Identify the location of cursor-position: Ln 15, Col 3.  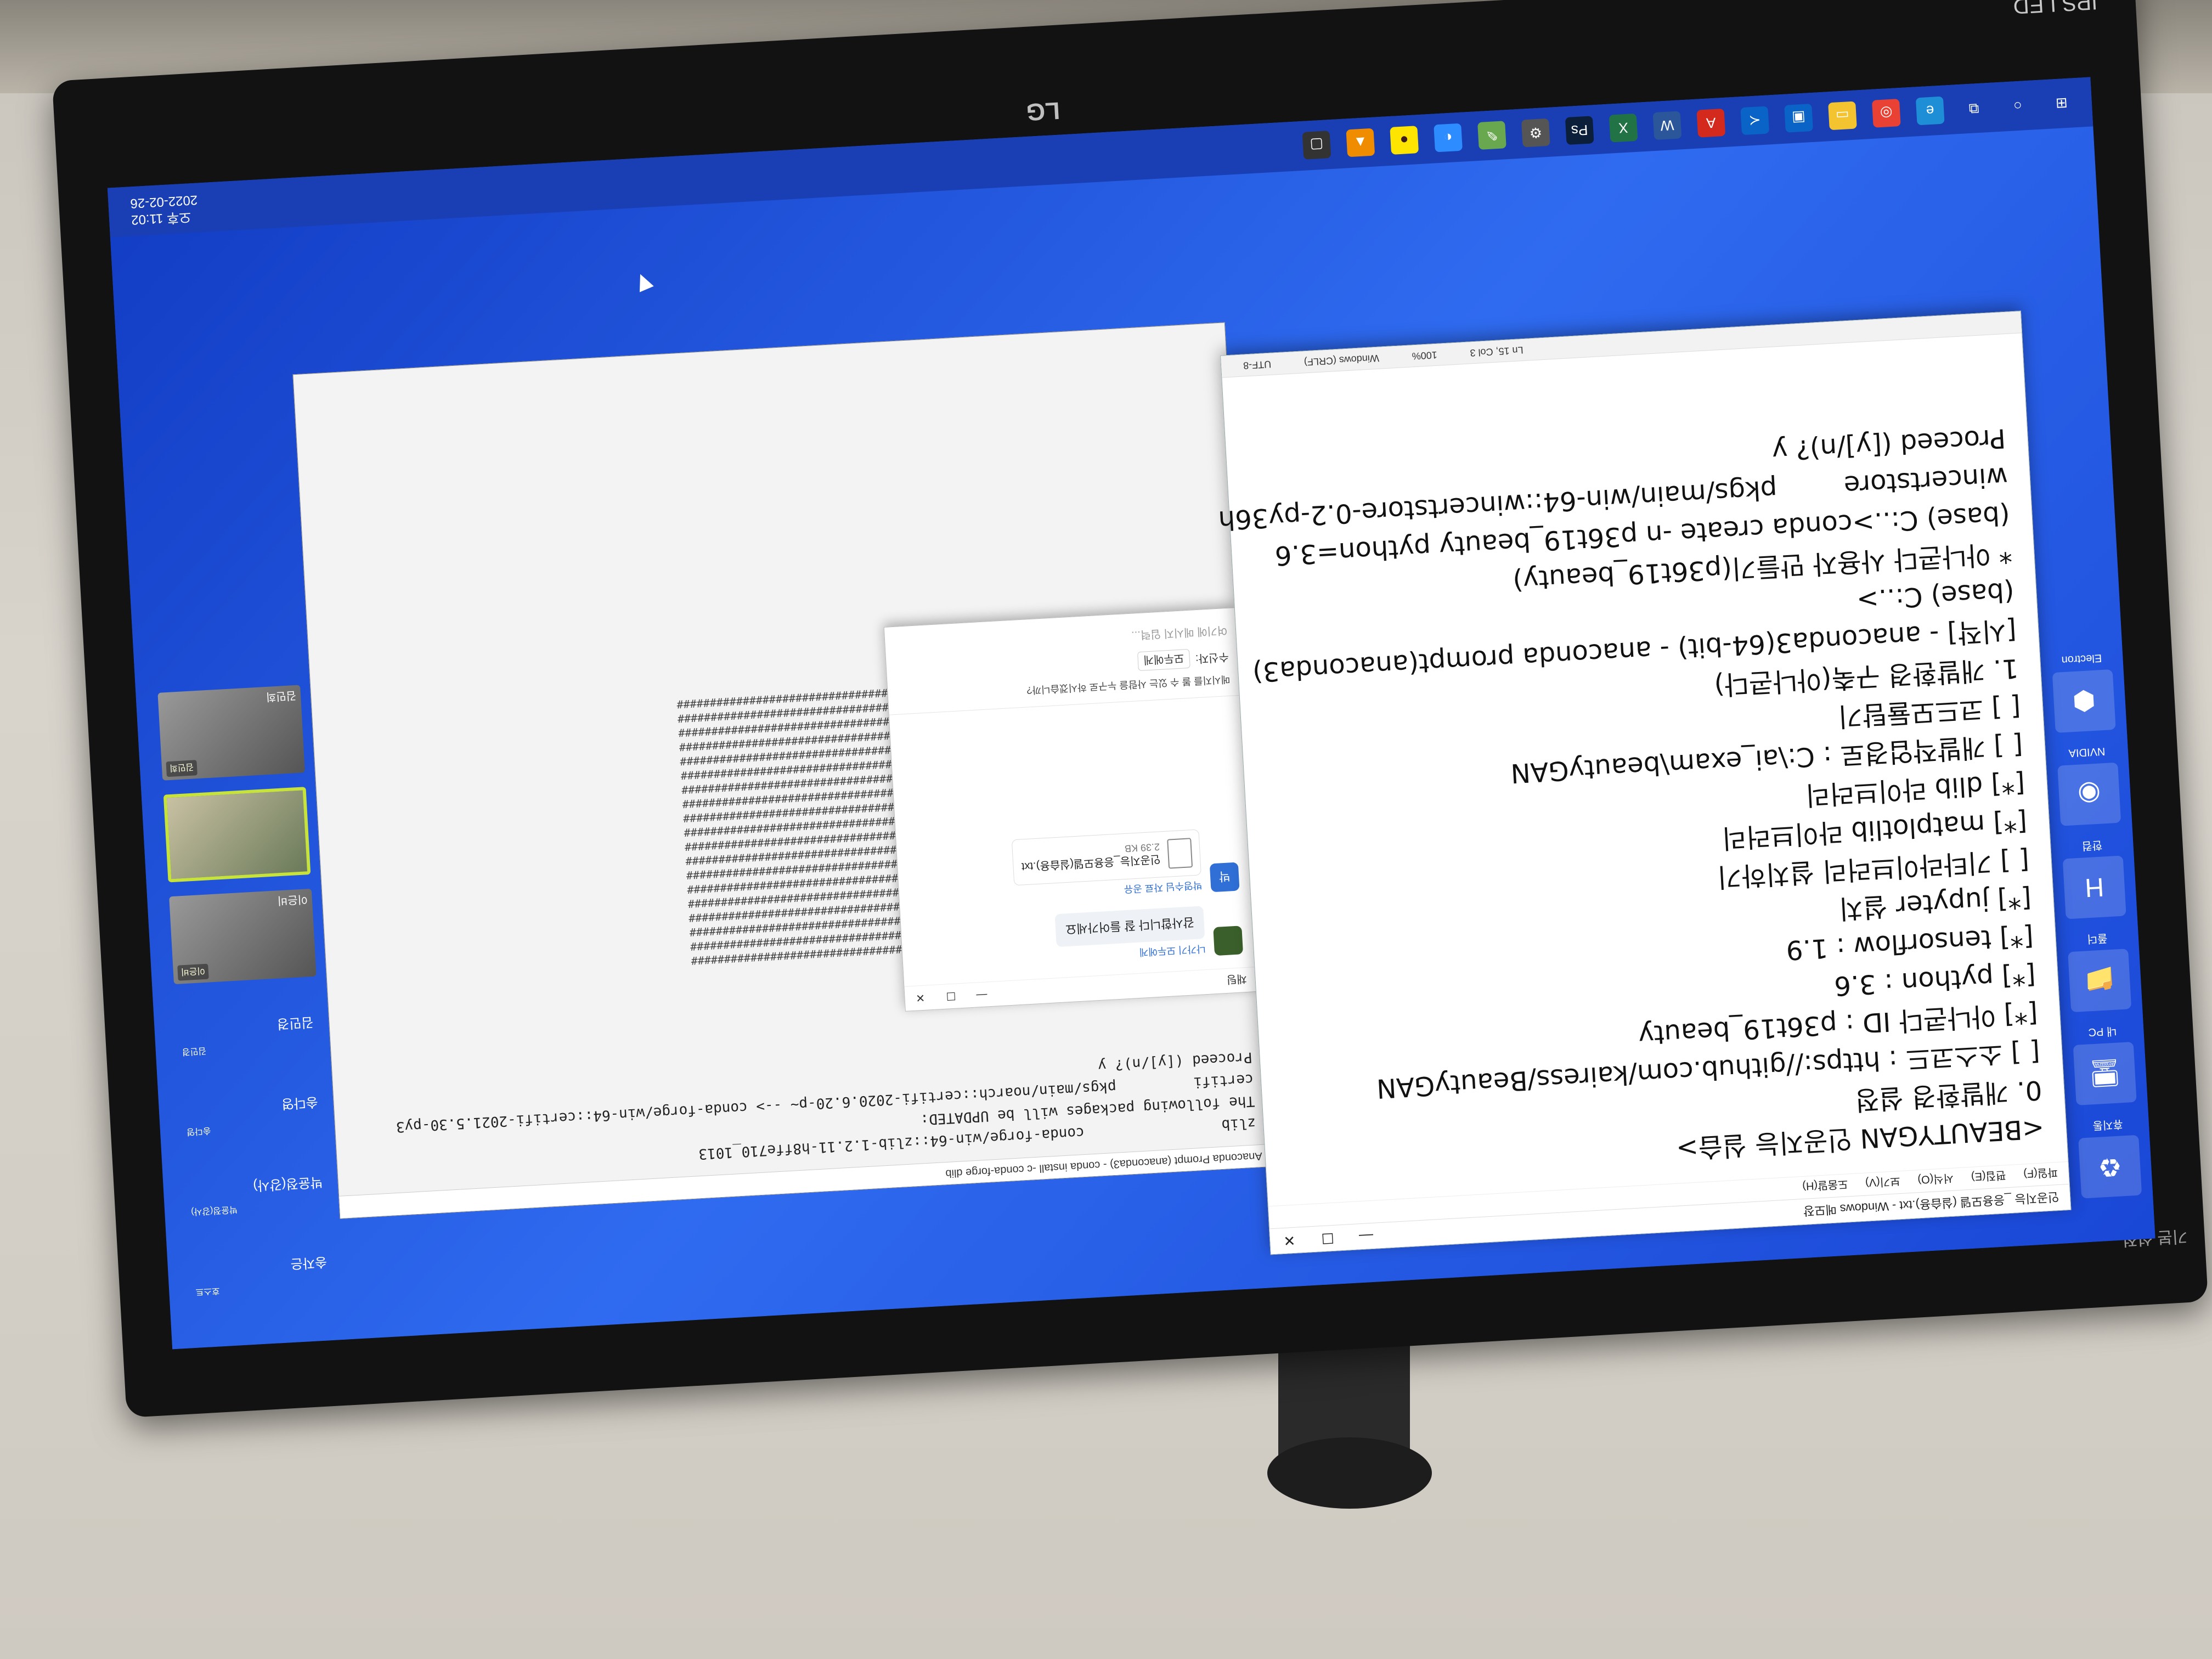
(1497, 352).